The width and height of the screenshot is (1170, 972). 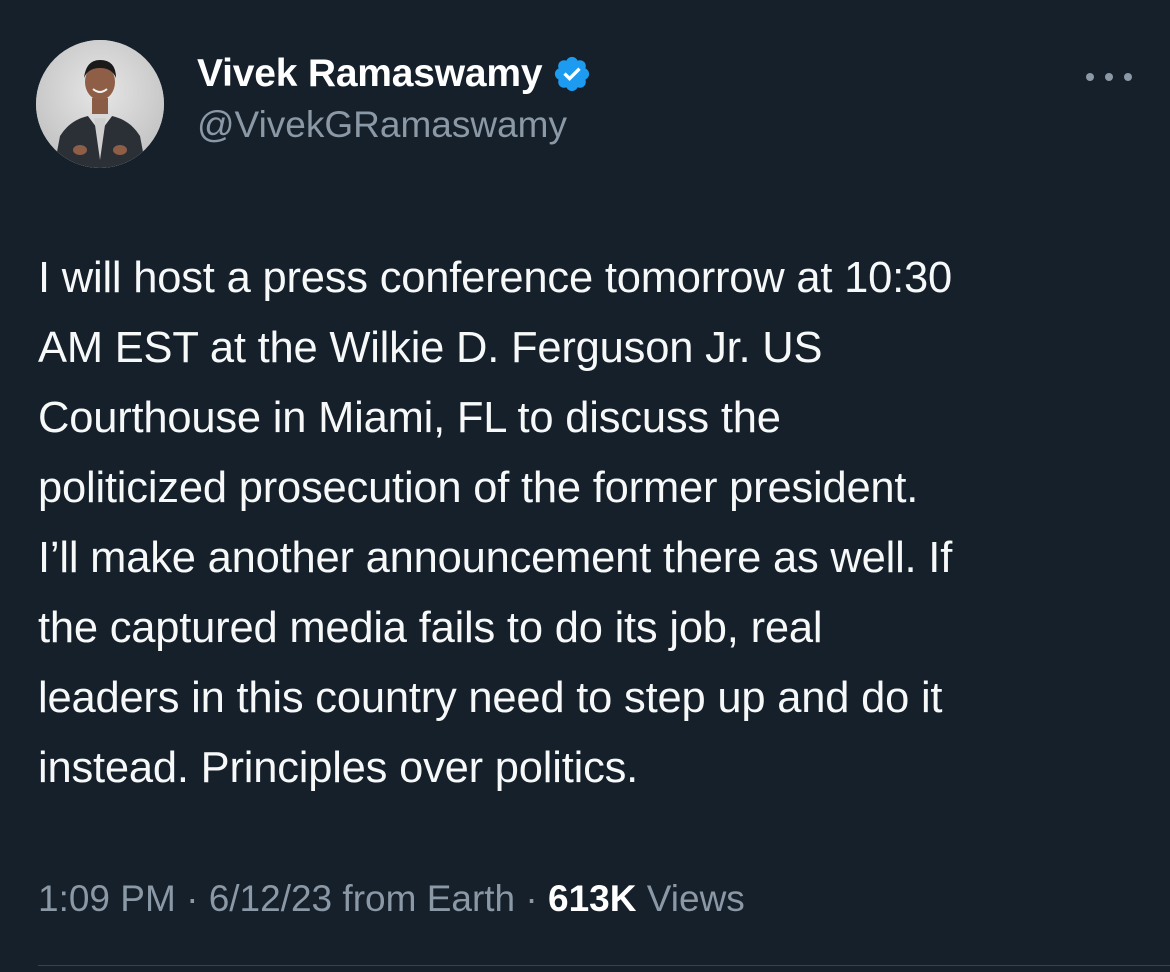 I want to click on tweet-date: 6/12/23, so click(x=270, y=898).